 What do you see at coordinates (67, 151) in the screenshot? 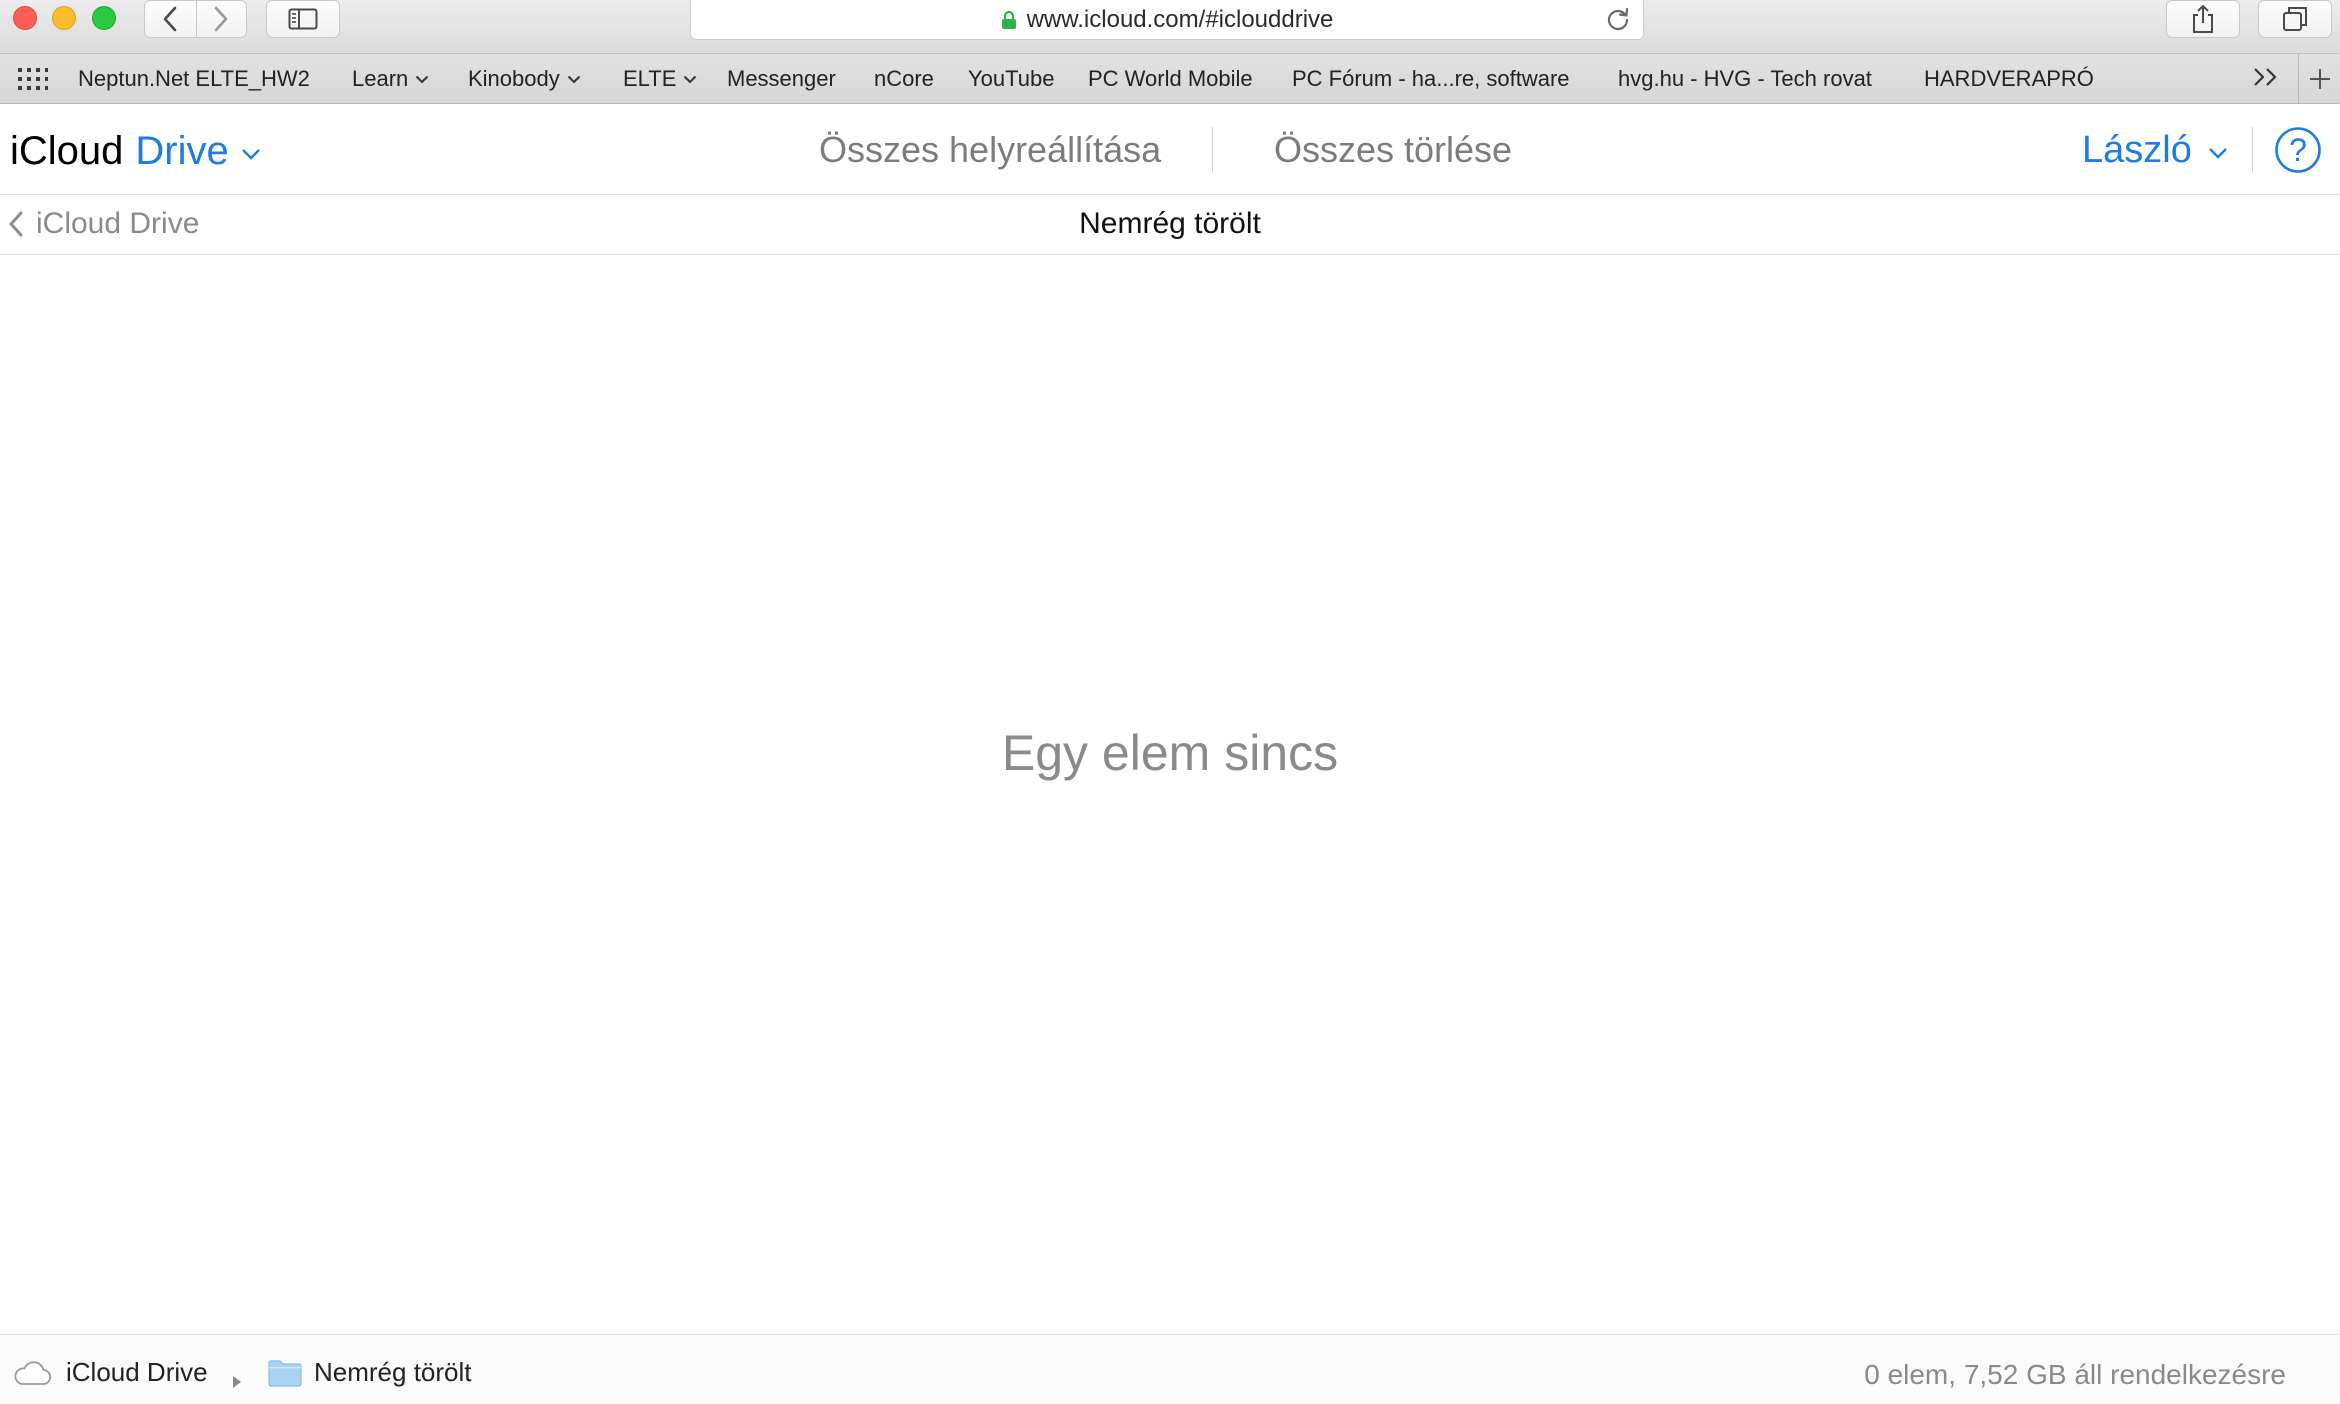
I see `brand-icloud: iCloud` at bounding box center [67, 151].